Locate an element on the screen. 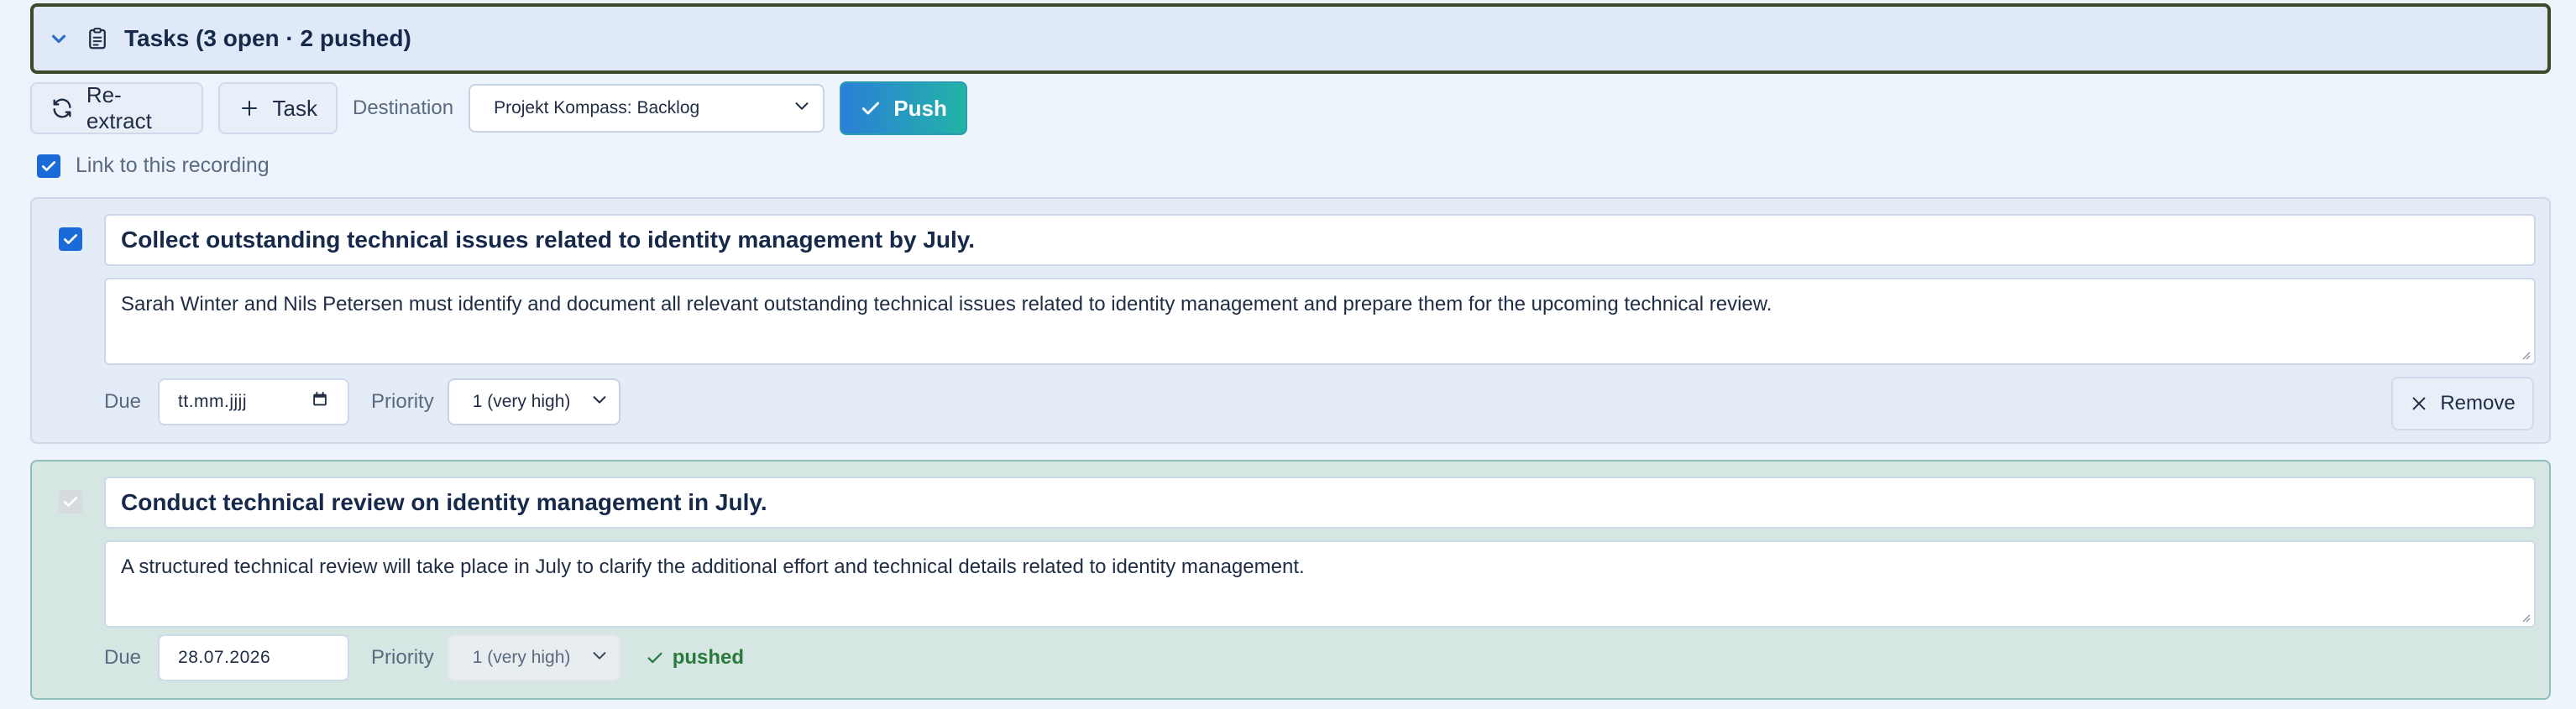  destination-value: Projekt Kompass: Backlog is located at coordinates (597, 107).